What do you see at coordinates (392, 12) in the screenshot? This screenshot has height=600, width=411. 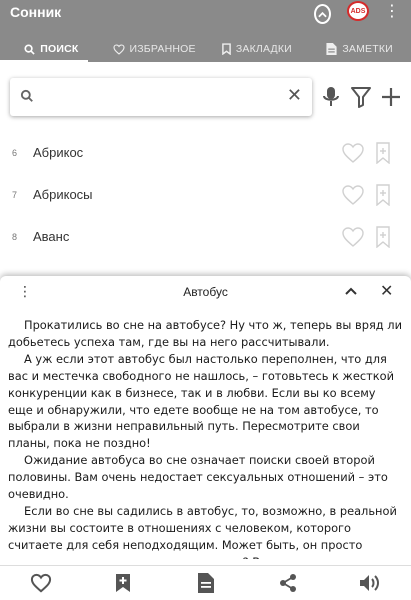 I see `more-vert-icon: ⋮` at bounding box center [392, 12].